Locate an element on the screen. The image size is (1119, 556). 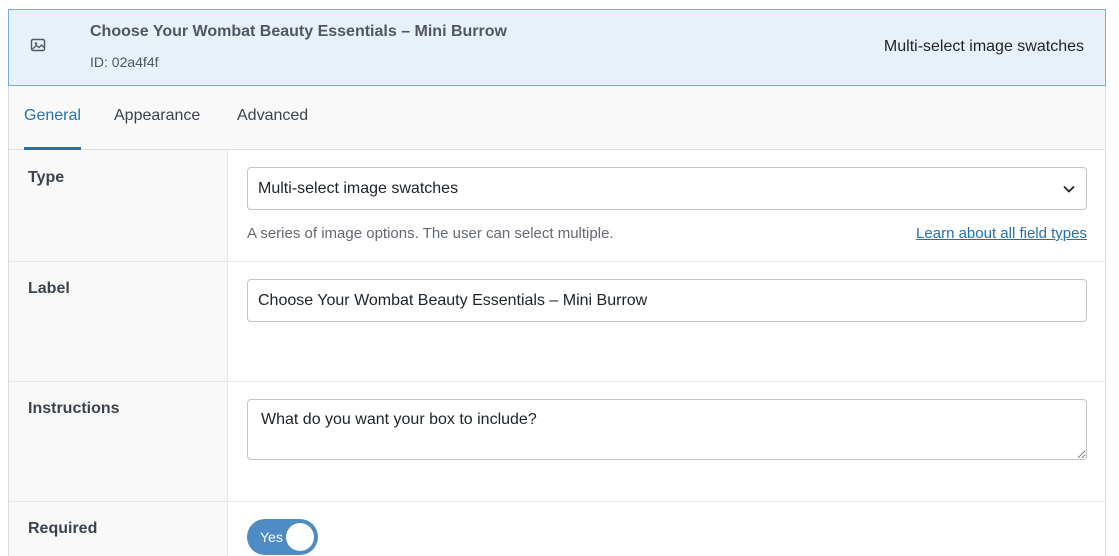
type-label-column: Type is located at coordinates (118, 205).